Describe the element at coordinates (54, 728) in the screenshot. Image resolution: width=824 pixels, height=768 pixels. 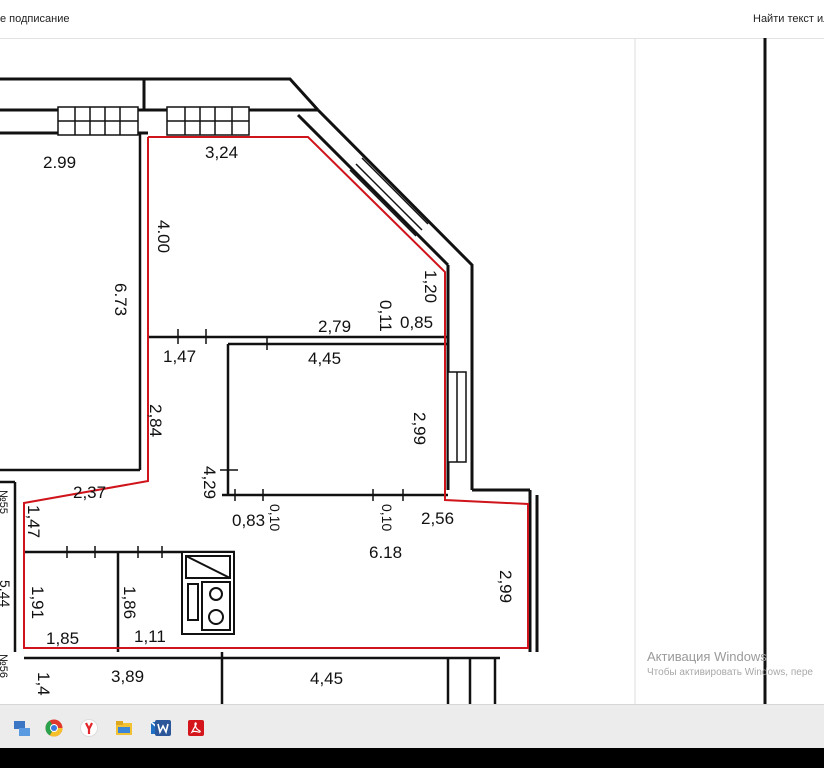
I see `chrome-icon` at that location.